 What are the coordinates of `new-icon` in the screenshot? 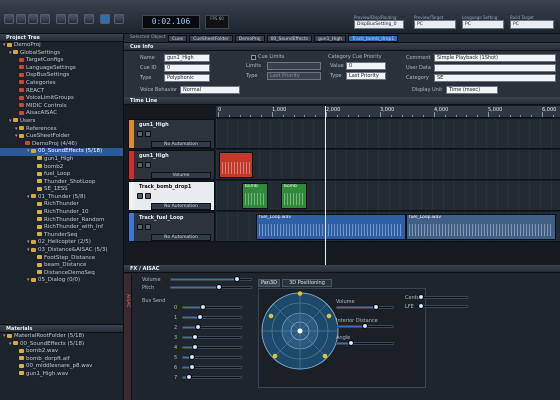 It's located at (9, 19).